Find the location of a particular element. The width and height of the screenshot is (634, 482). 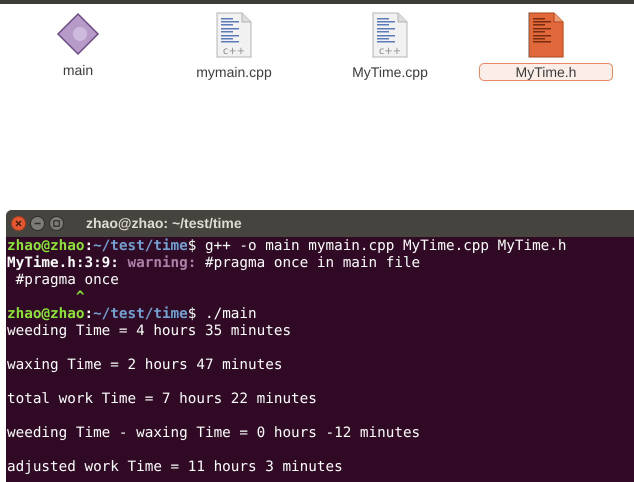

diamond-icon is located at coordinates (78, 34).